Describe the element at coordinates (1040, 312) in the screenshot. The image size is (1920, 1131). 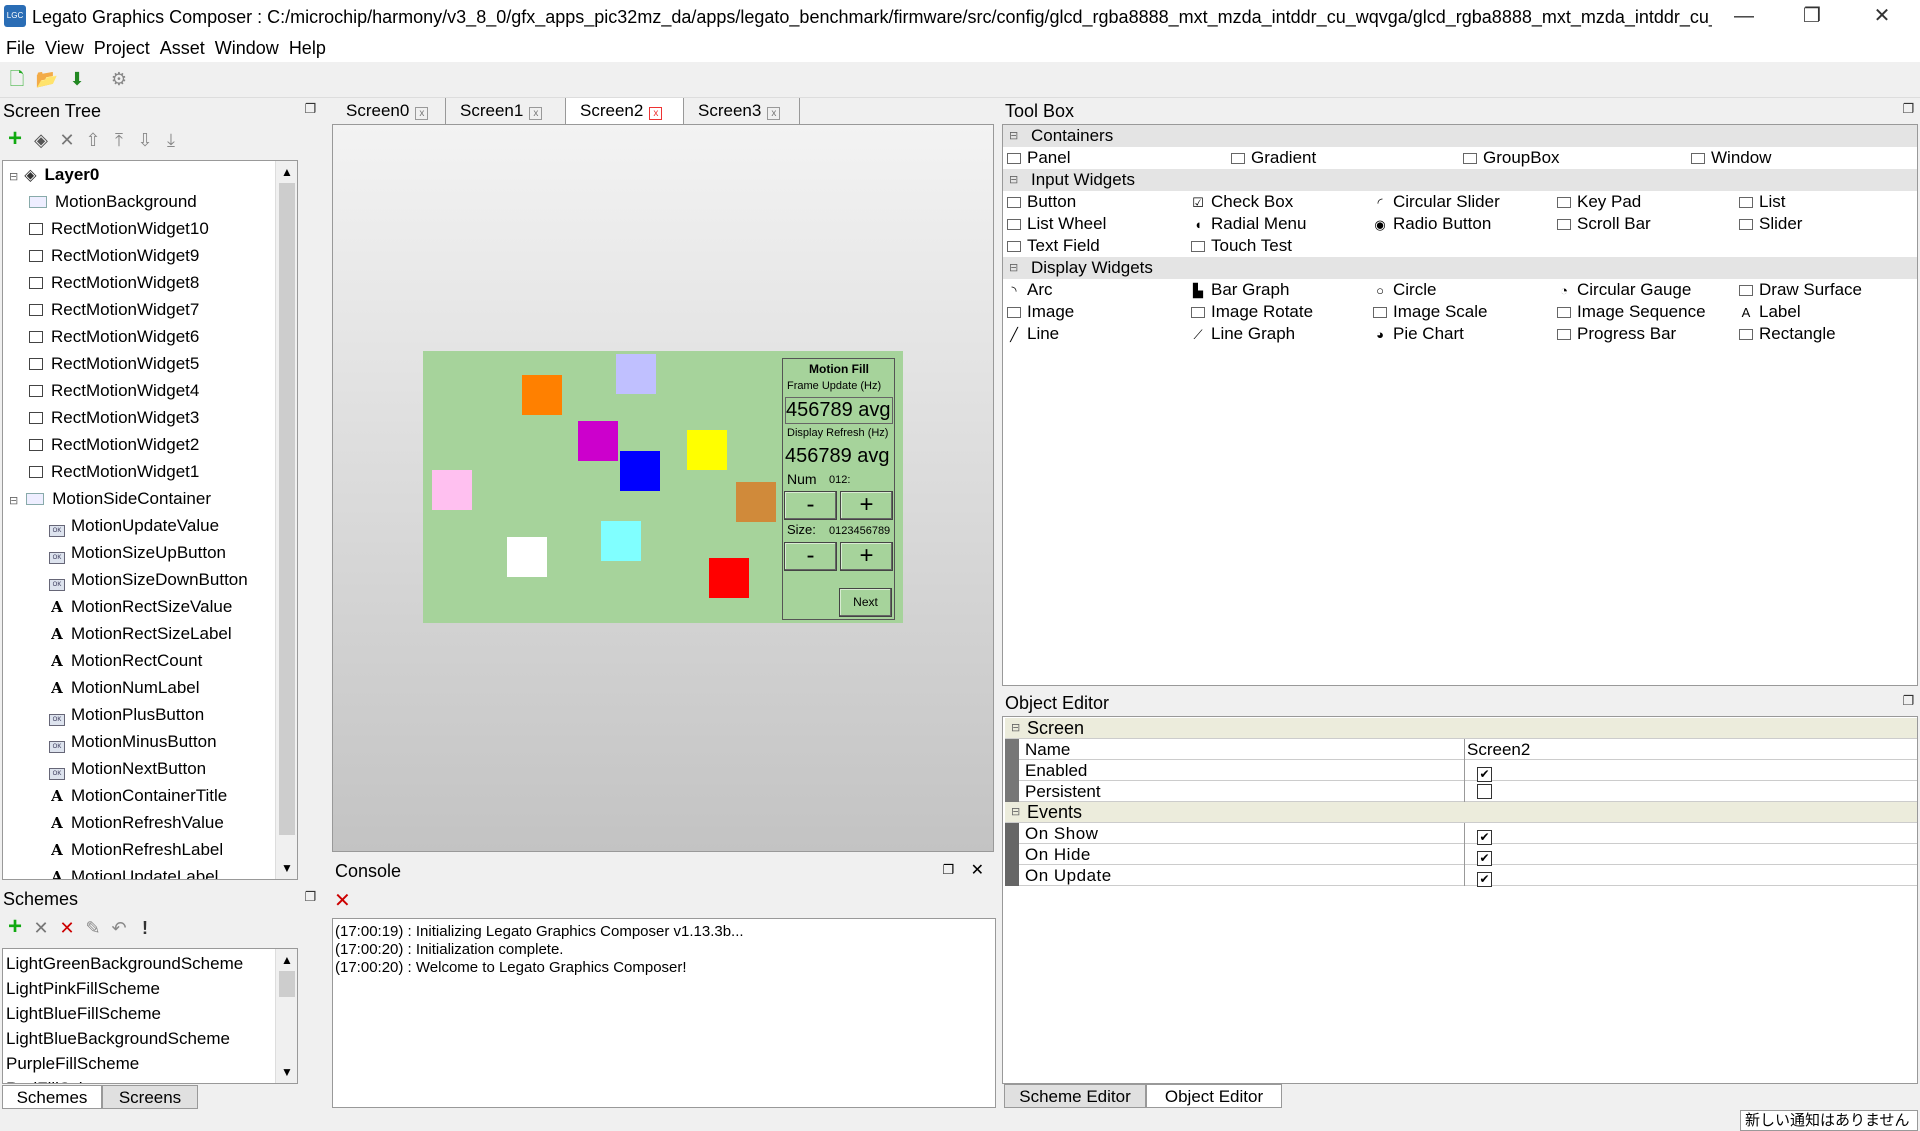
I see `toolbox-item-image: Image` at that location.